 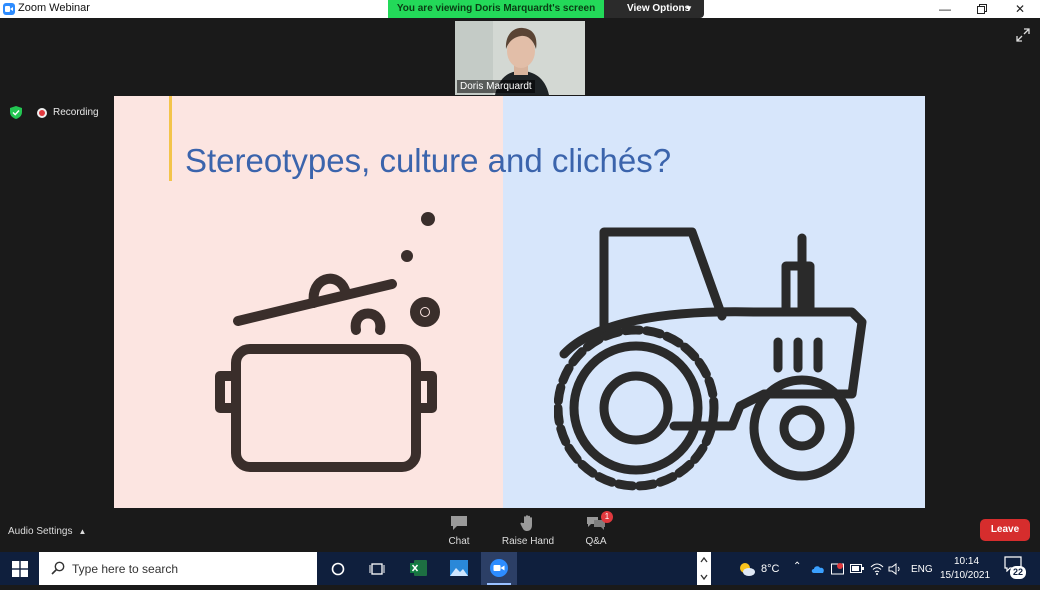 What do you see at coordinates (1023, 35) in the screenshot?
I see `fullscreen-icon` at bounding box center [1023, 35].